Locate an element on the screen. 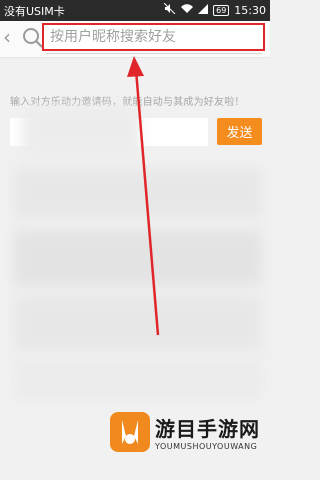  watermark-subtitle: YOUMUSHOUYOUWANG is located at coordinates (206, 446).